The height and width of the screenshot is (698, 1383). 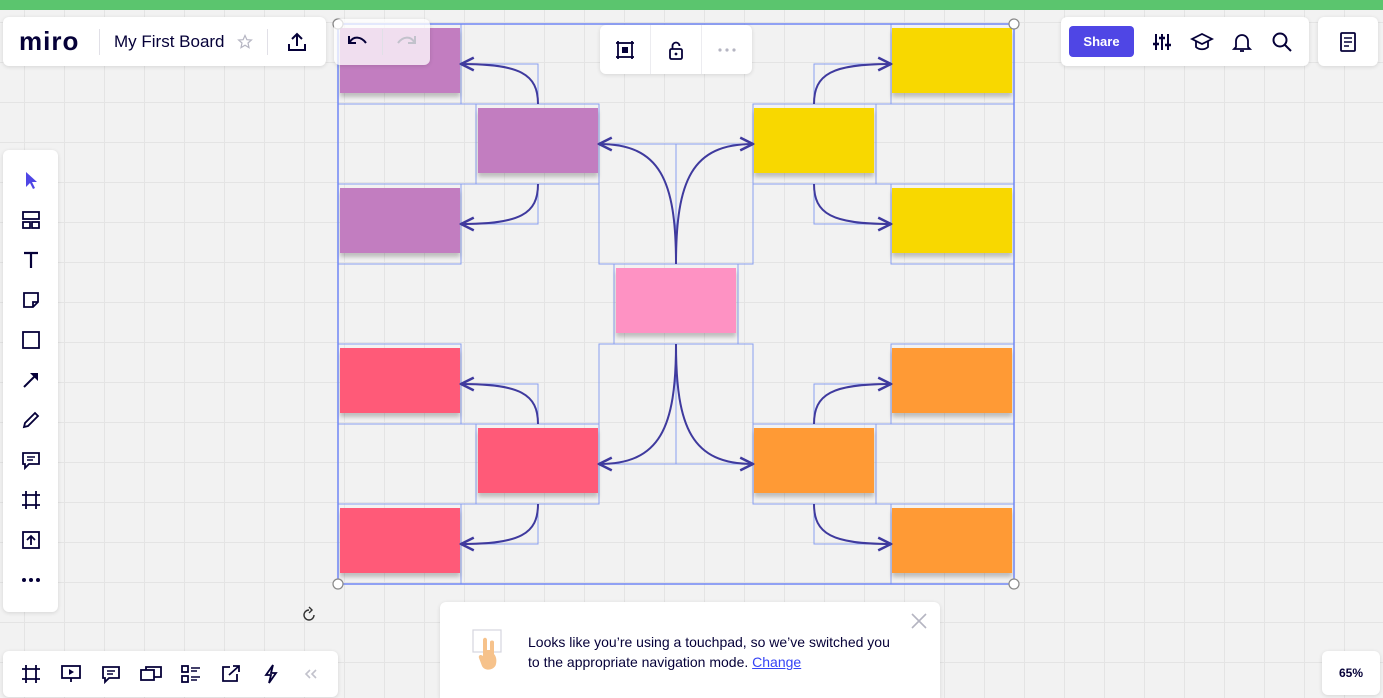 What do you see at coordinates (30, 180) in the screenshot?
I see `select-tool-icon` at bounding box center [30, 180].